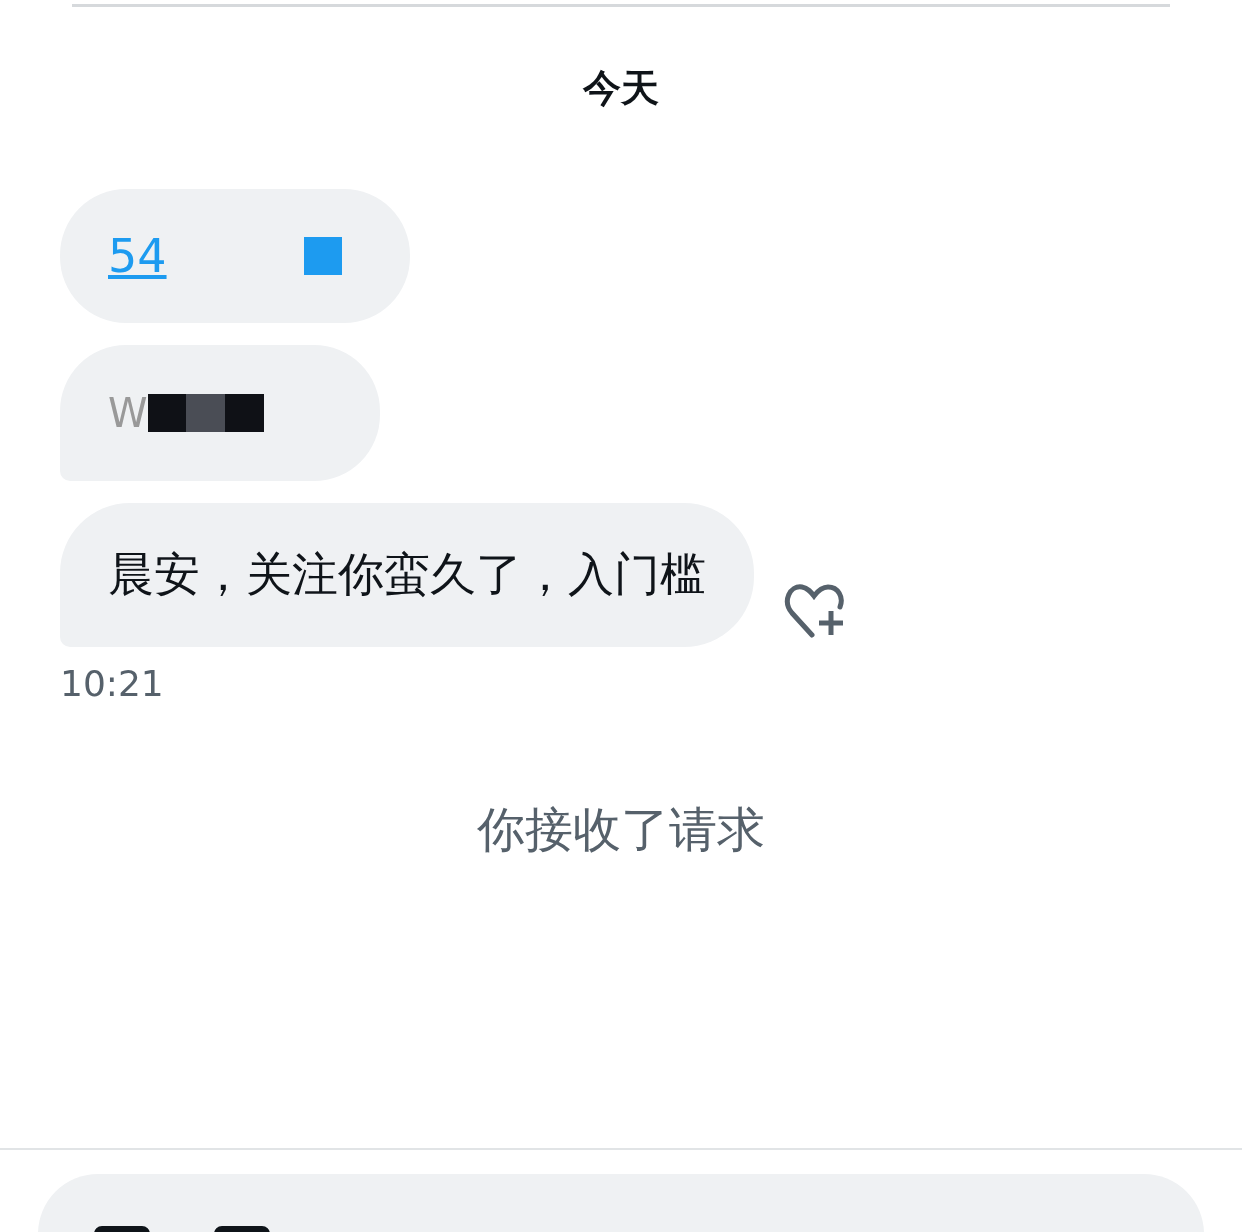 The height and width of the screenshot is (1232, 1242). I want to click on heart-plus-icon, so click(814, 611).